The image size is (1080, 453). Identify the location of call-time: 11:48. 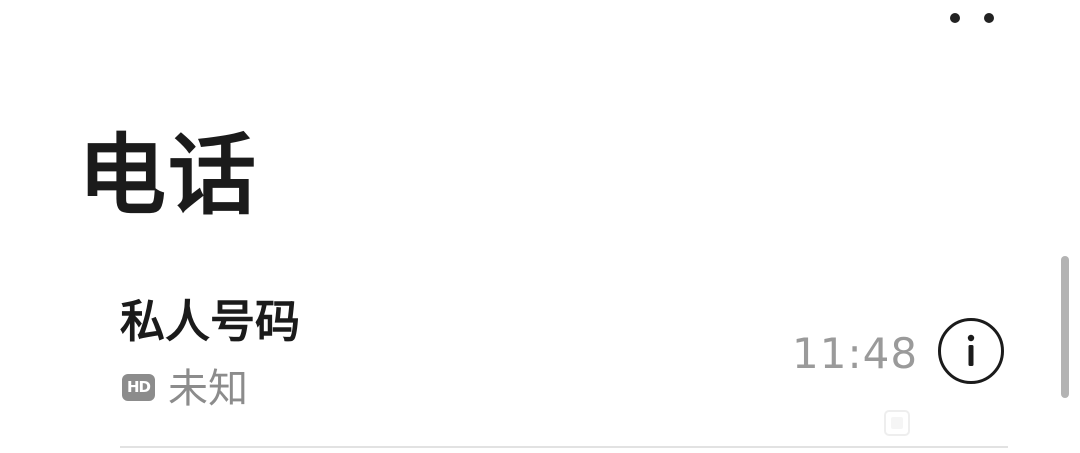
(855, 353).